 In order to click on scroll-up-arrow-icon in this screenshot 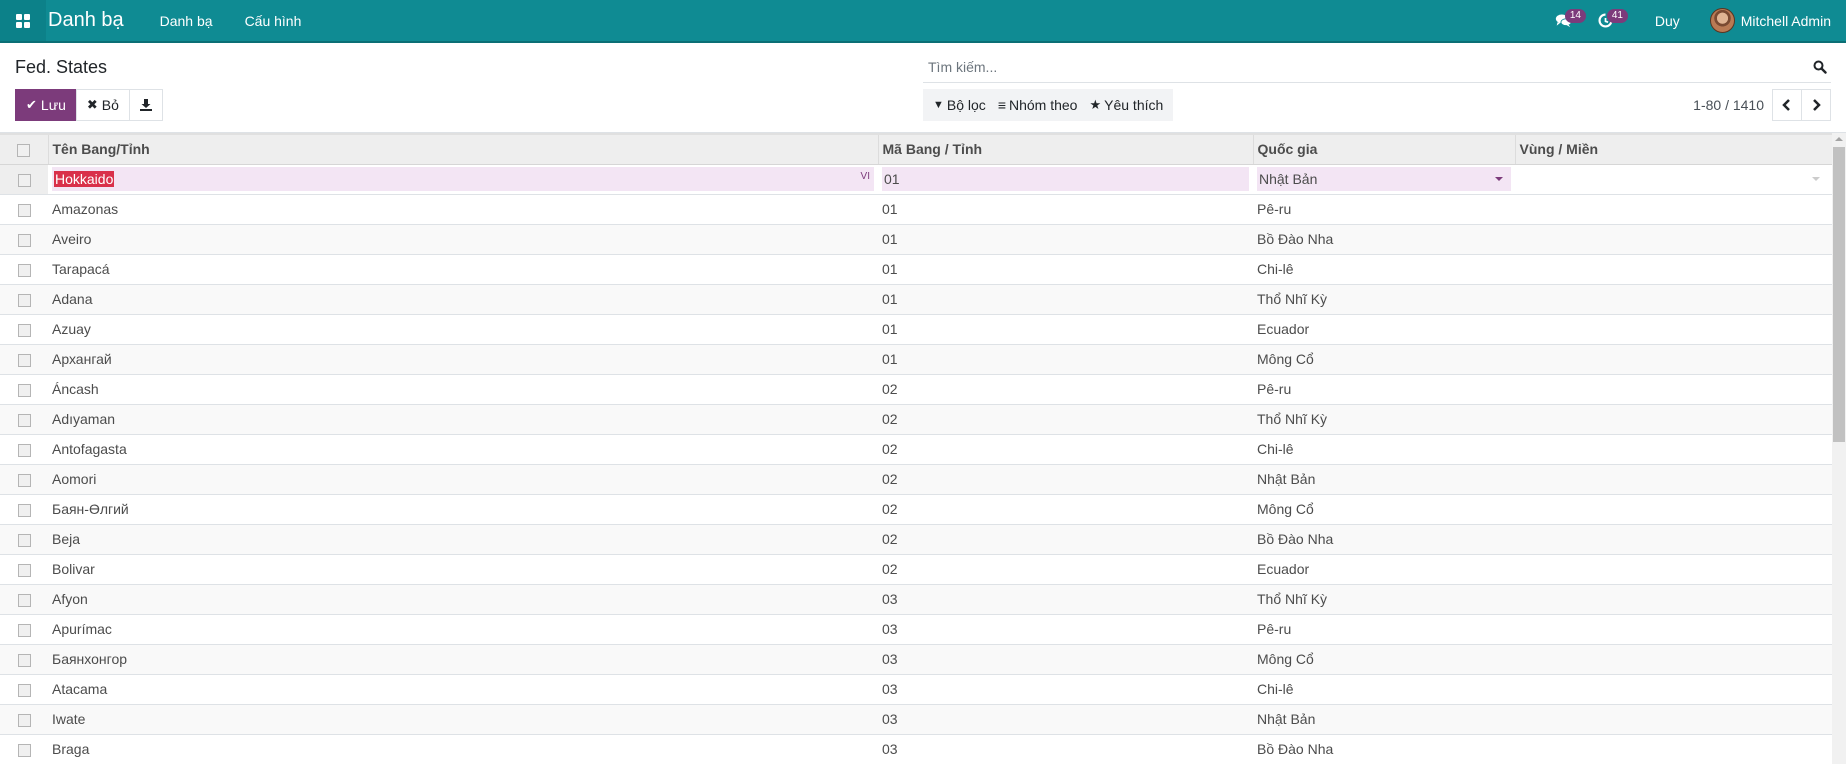, I will do `click(1839, 139)`.